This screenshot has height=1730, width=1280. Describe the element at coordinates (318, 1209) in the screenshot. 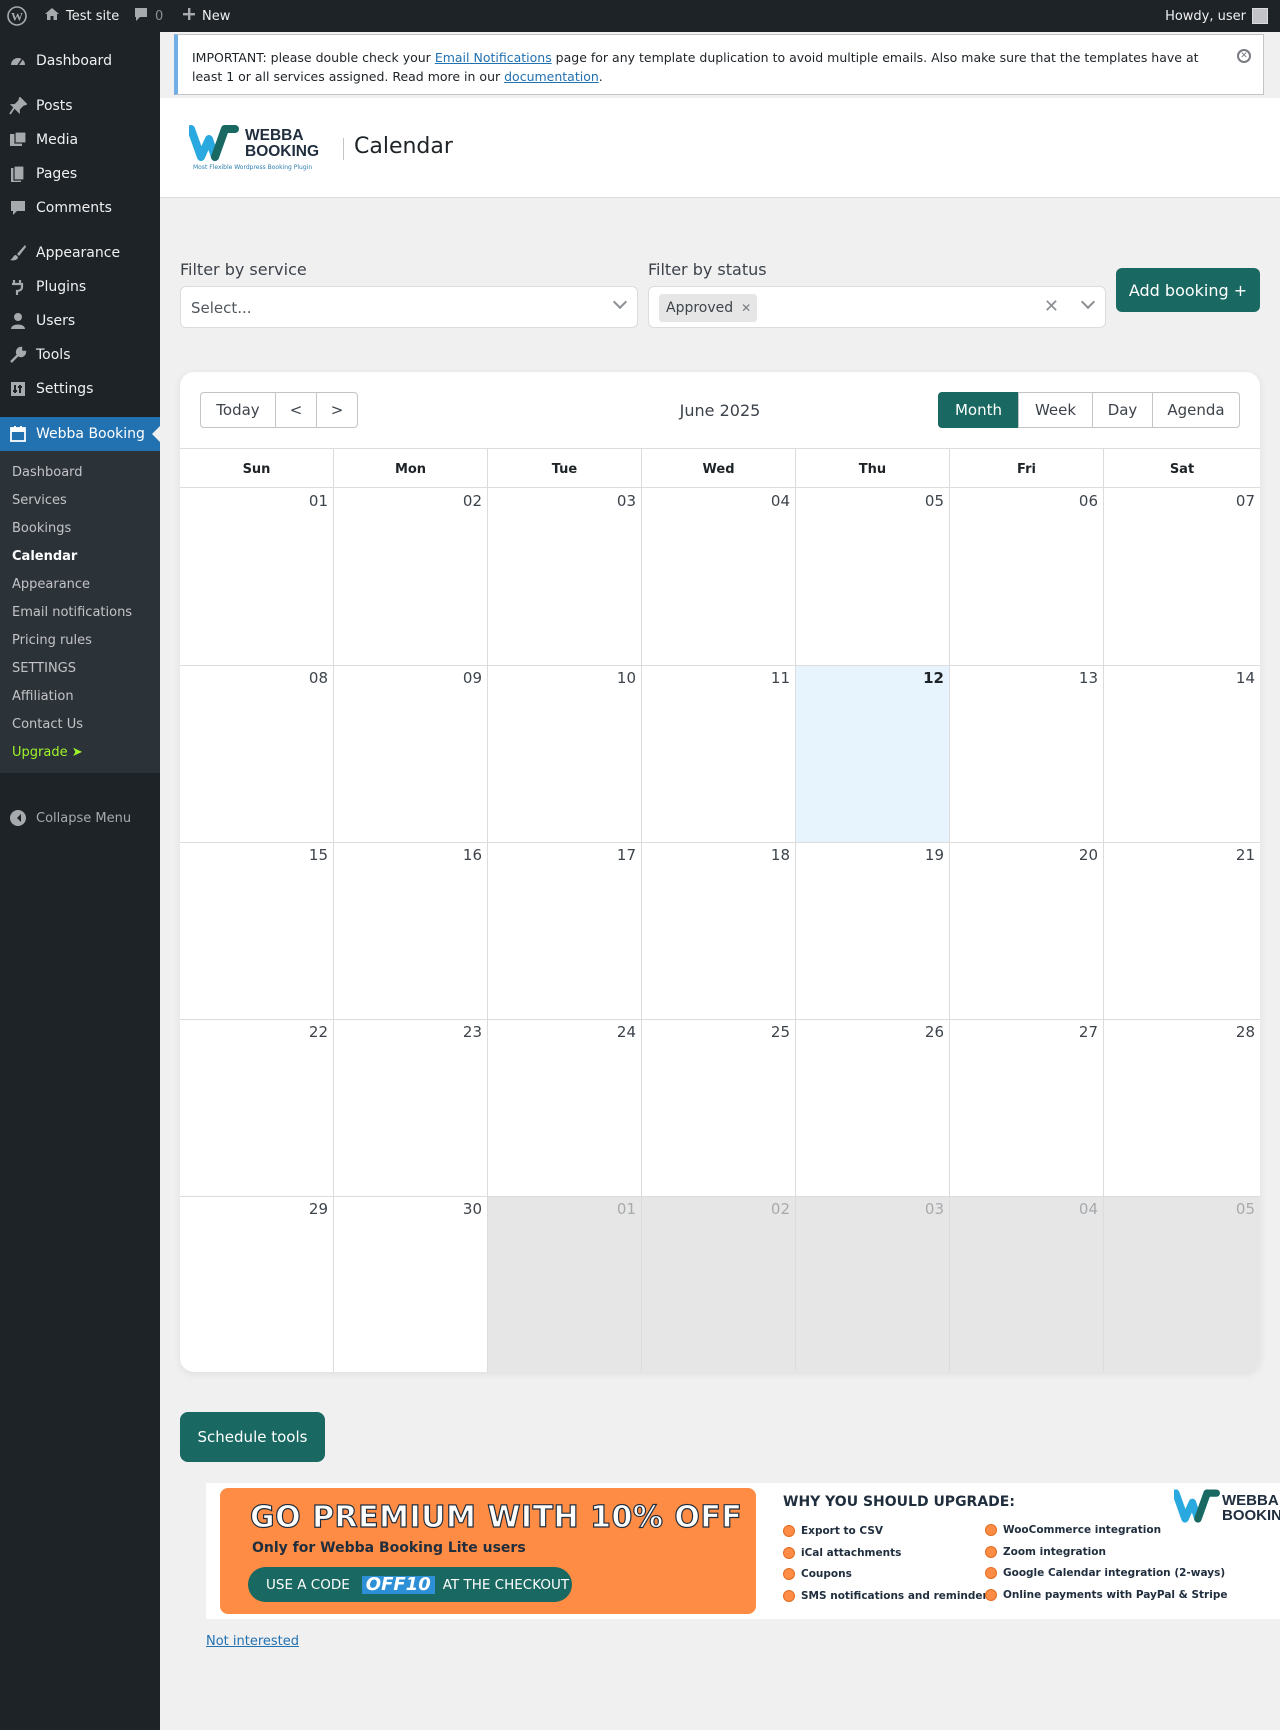

I see `day-number: 29` at that location.